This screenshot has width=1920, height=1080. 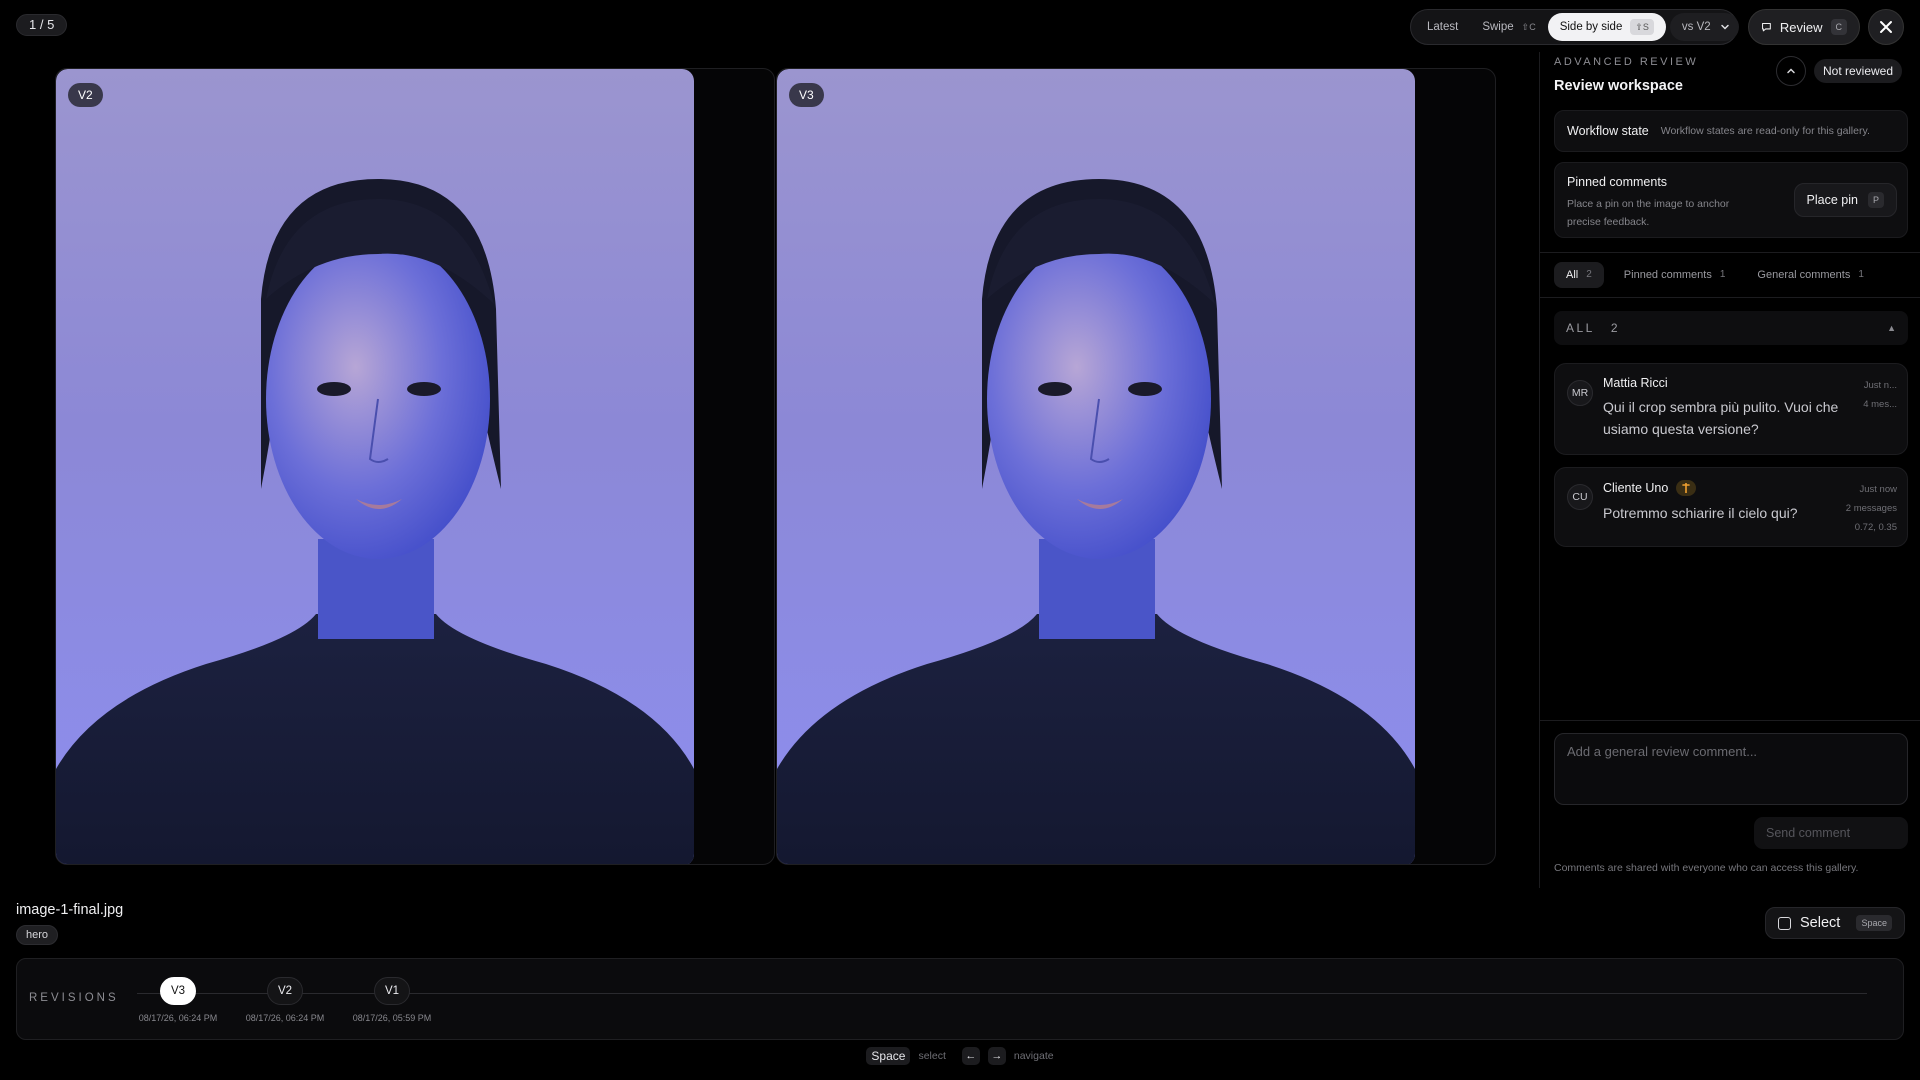 I want to click on tab-all: All 2, so click(x=1579, y=275).